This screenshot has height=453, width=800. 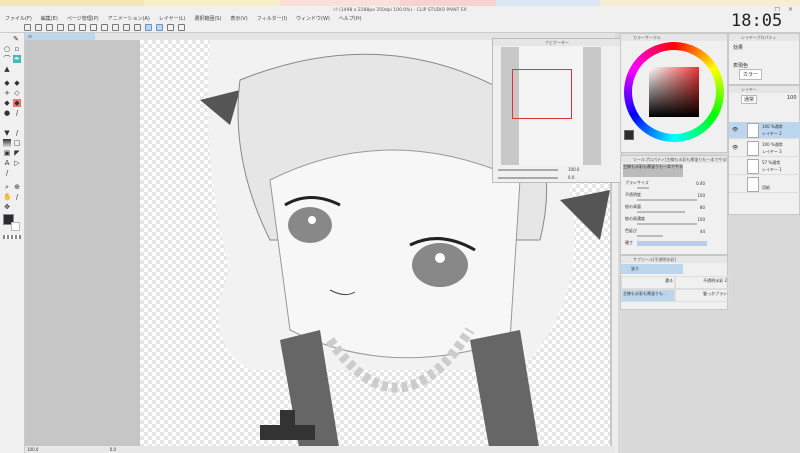 What do you see at coordinates (115, 27) in the screenshot?
I see `deselect-icon` at bounding box center [115, 27].